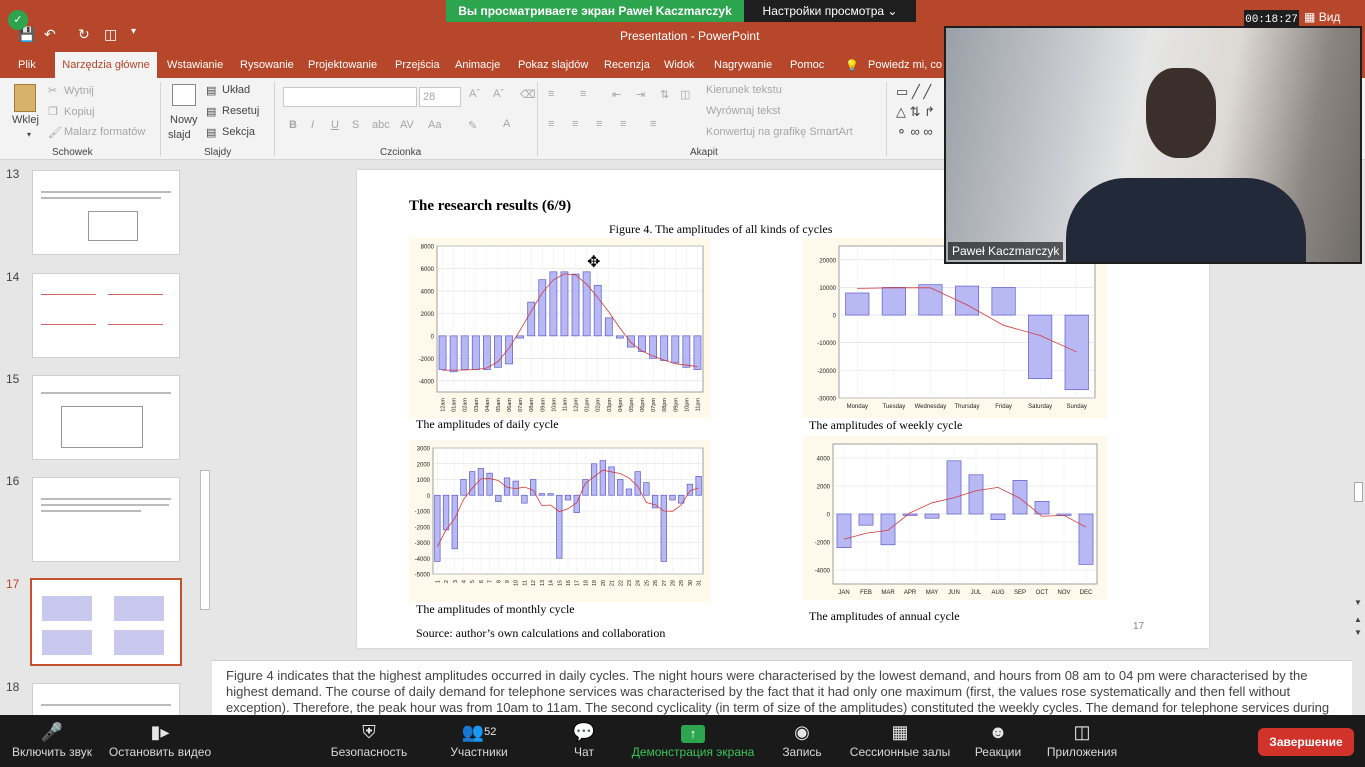 Image resolution: width=1365 pixels, height=767 pixels. Describe the element at coordinates (913, 92) in the screenshot. I see `shapes-gallery-icon: ▭ ╱ ╱` at that location.